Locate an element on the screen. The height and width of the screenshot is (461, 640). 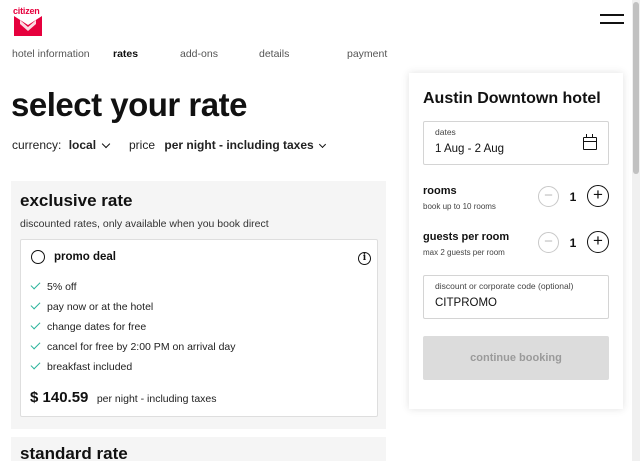
price-select: price per night - including taxes is located at coordinates (227, 145).